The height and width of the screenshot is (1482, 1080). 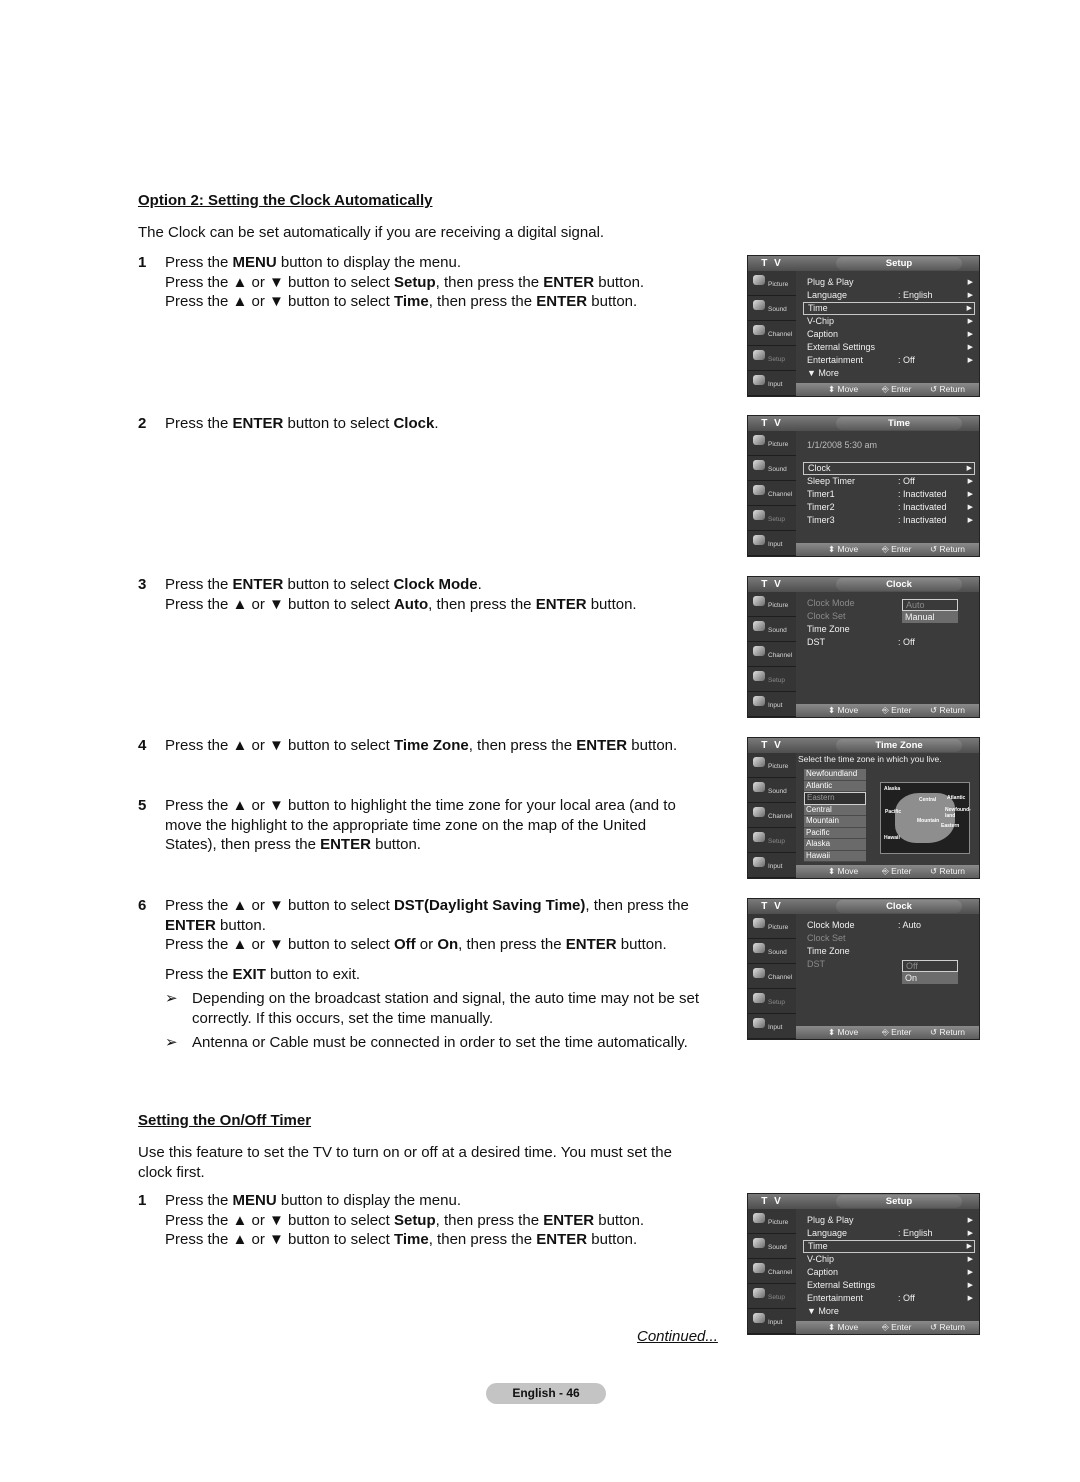 I want to click on dropdown-option: On, so click(x=930, y=978).